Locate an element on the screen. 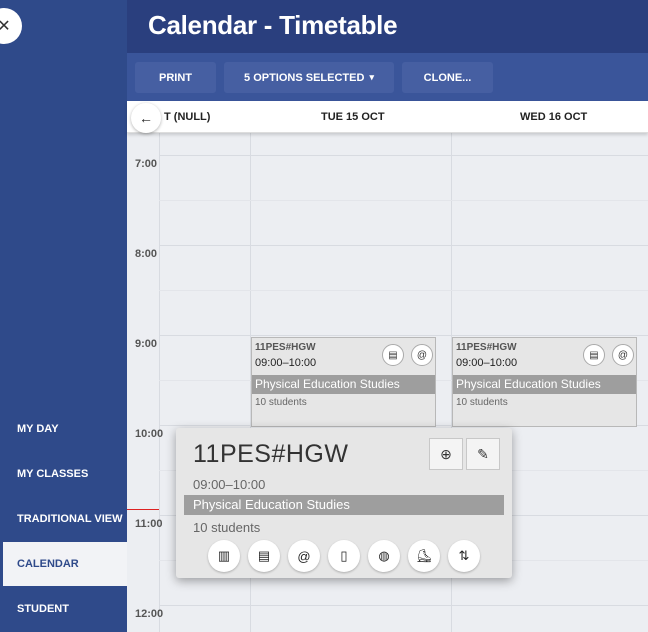  page-title: Calendar - Timetable is located at coordinates (273, 25).